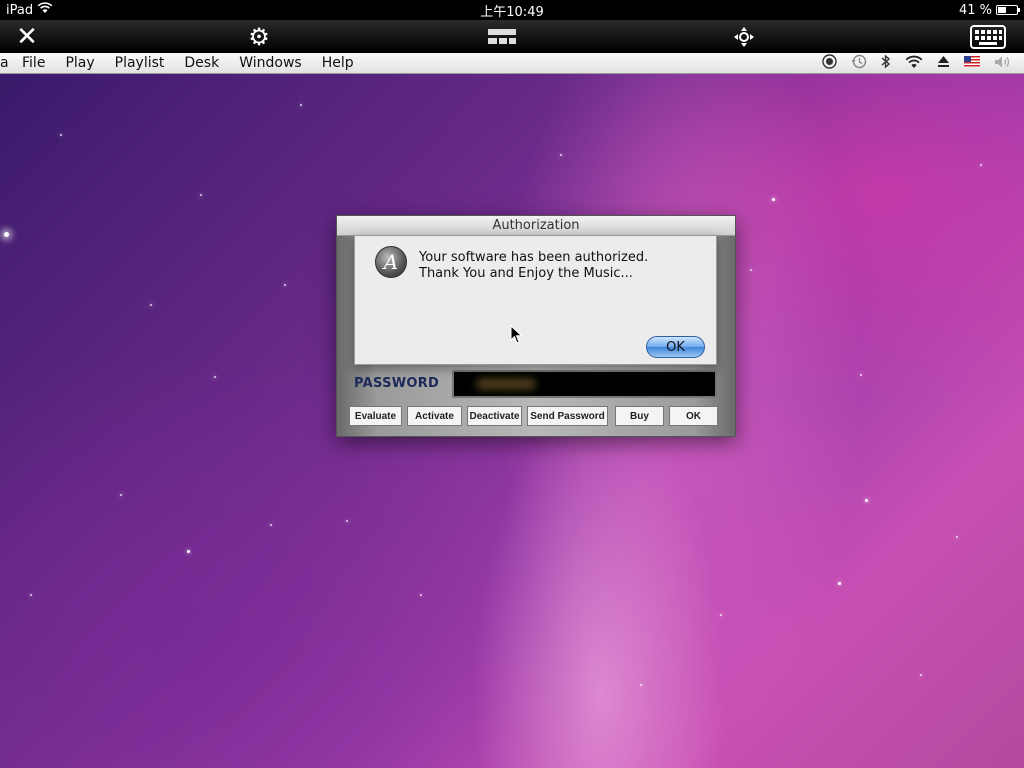 Image resolution: width=1024 pixels, height=768 pixels. I want to click on ok-button: OK, so click(693, 416).